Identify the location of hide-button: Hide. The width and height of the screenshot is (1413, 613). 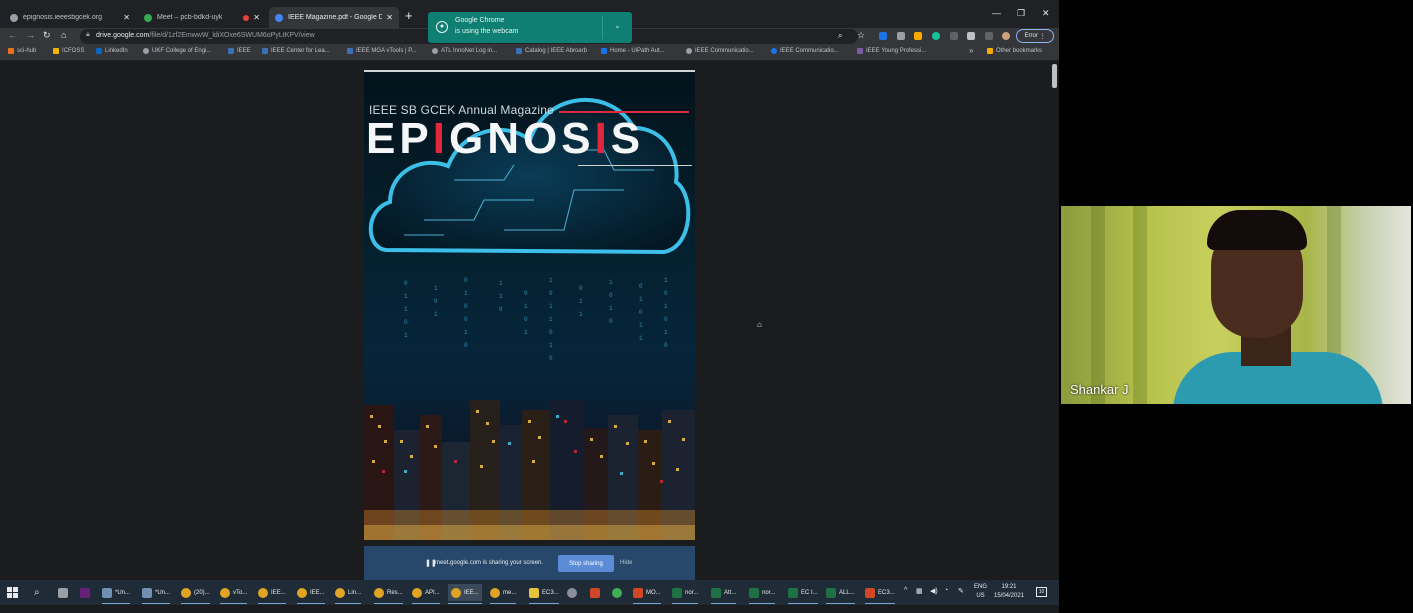
(626, 563).